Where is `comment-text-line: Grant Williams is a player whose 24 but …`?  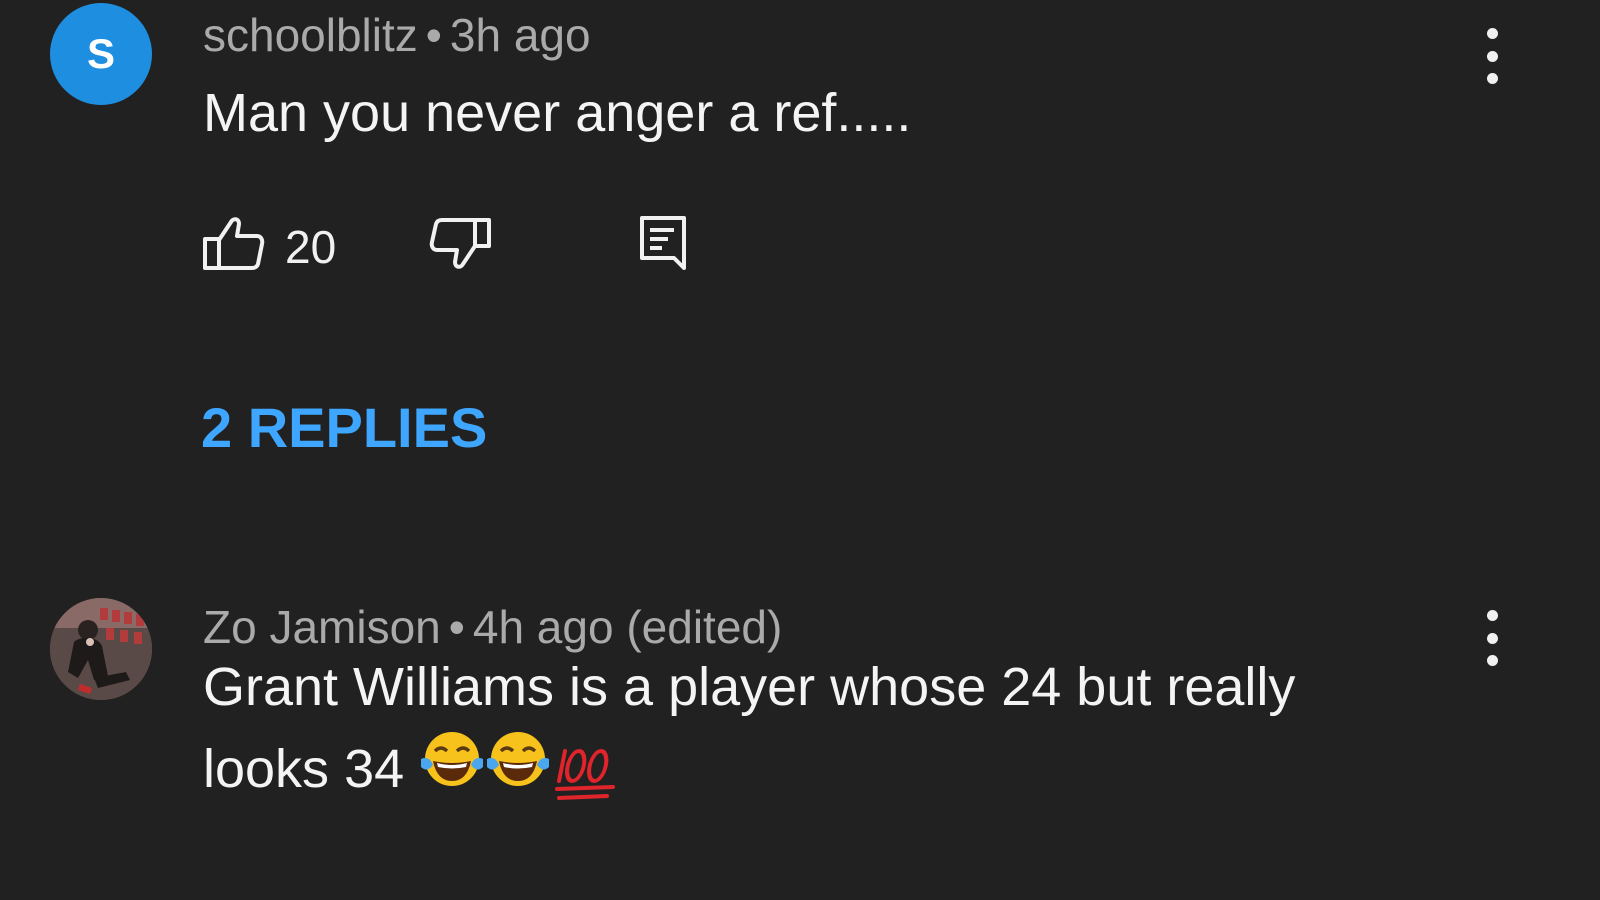 comment-text-line: Grant Williams is a player whose 24 but … is located at coordinates (749, 687).